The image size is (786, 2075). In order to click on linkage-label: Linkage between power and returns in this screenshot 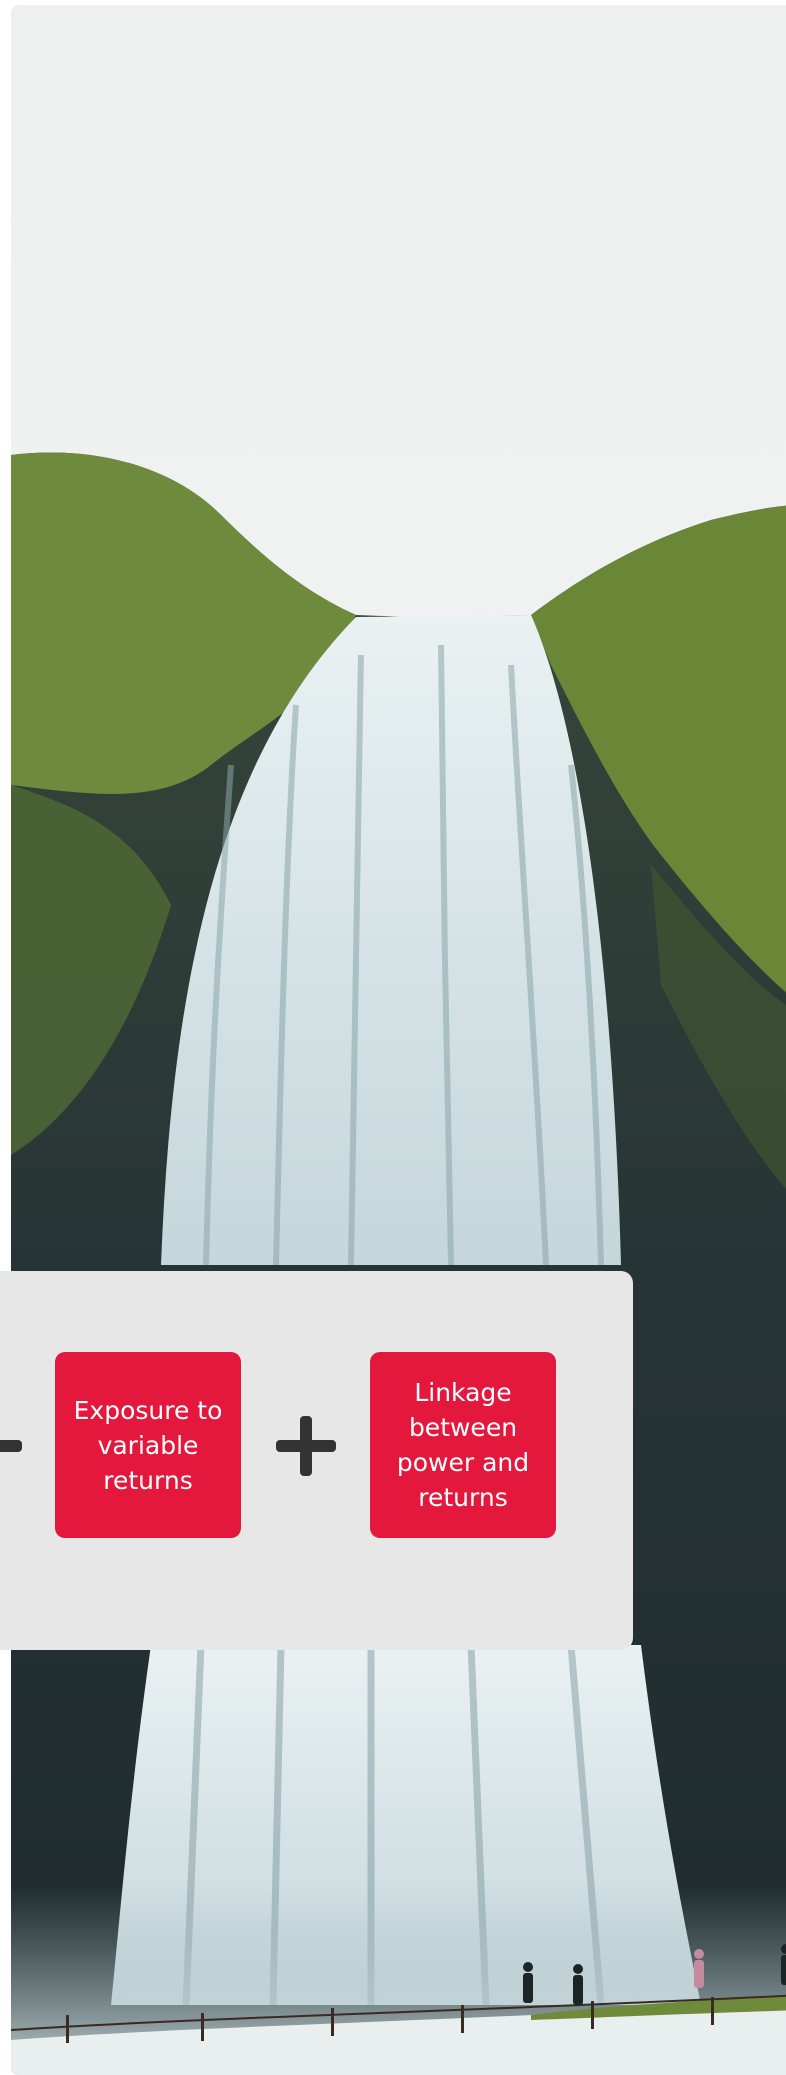, I will do `click(463, 1445)`.